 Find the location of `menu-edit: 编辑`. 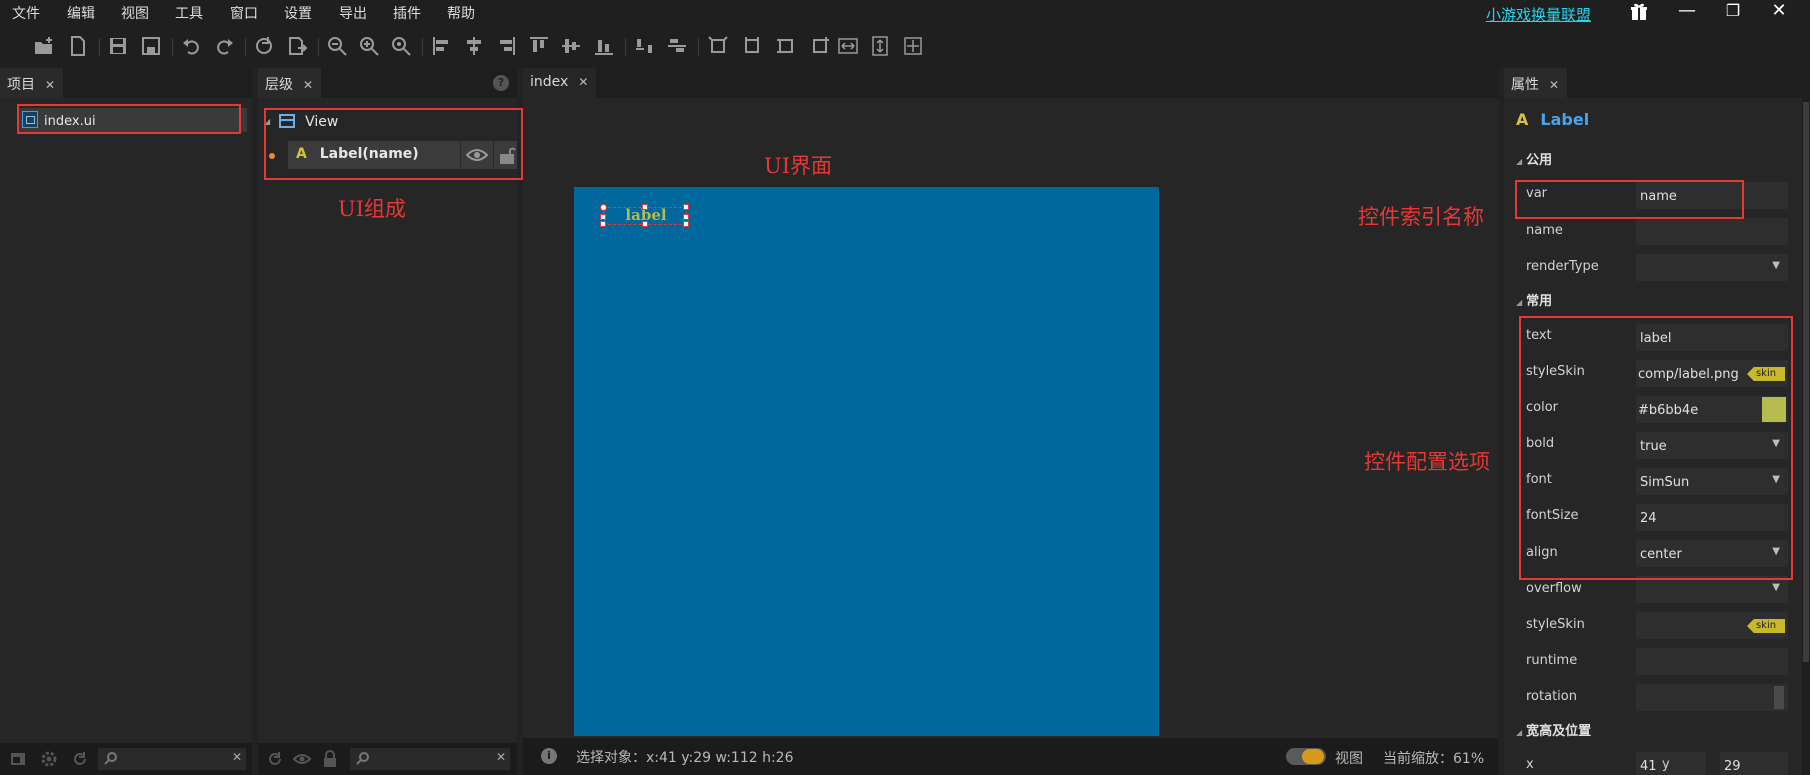

menu-edit: 编辑 is located at coordinates (81, 13).